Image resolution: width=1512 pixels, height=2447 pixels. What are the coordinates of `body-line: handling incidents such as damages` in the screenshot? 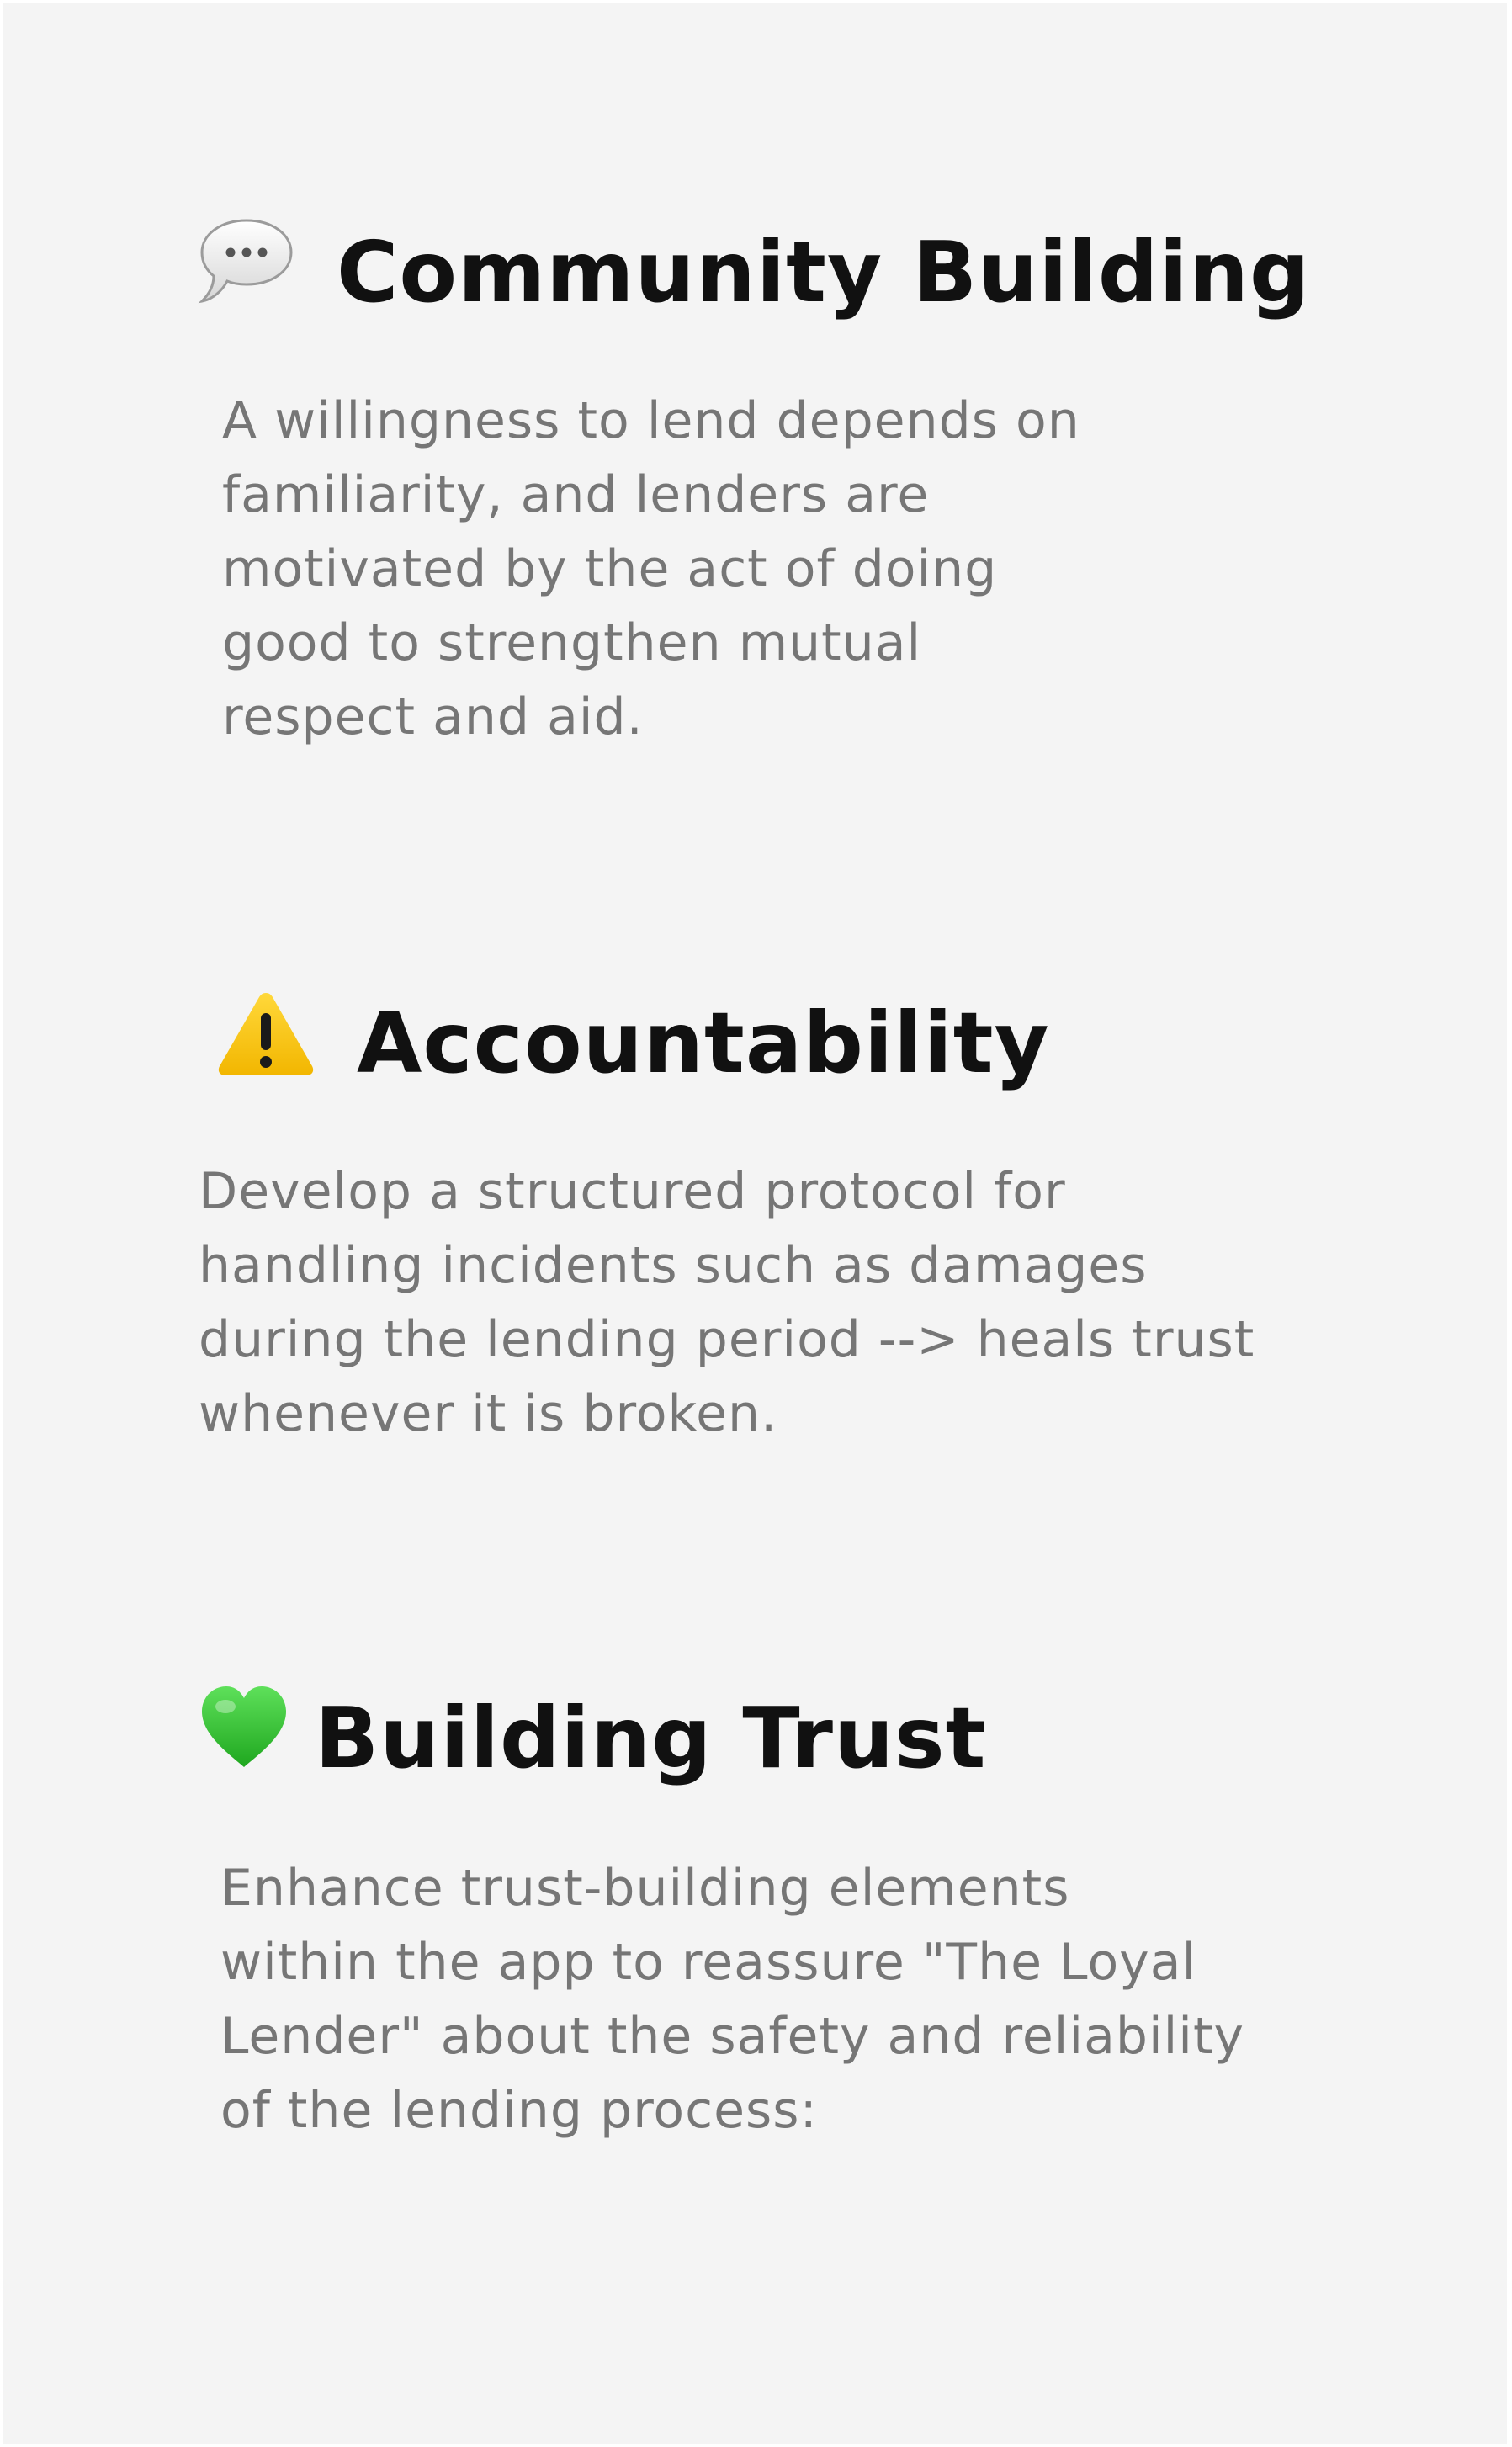 It's located at (673, 1265).